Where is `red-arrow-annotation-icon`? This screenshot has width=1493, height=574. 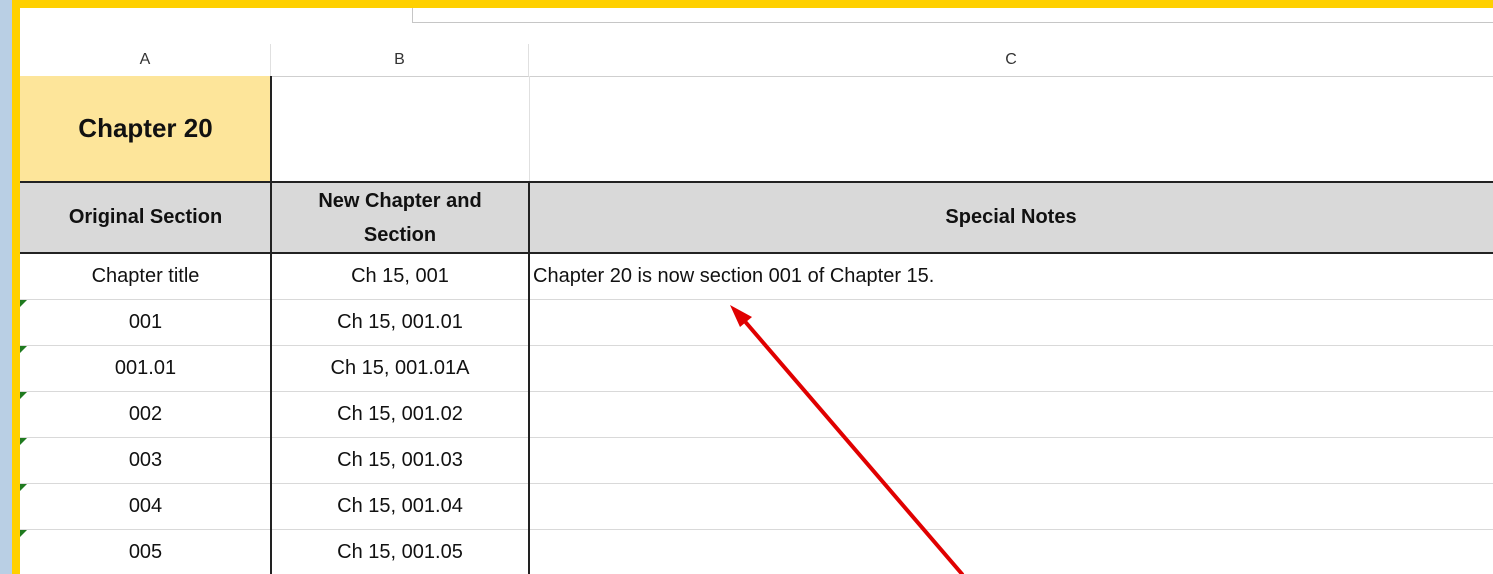
red-arrow-annotation-icon is located at coordinates (847, 439).